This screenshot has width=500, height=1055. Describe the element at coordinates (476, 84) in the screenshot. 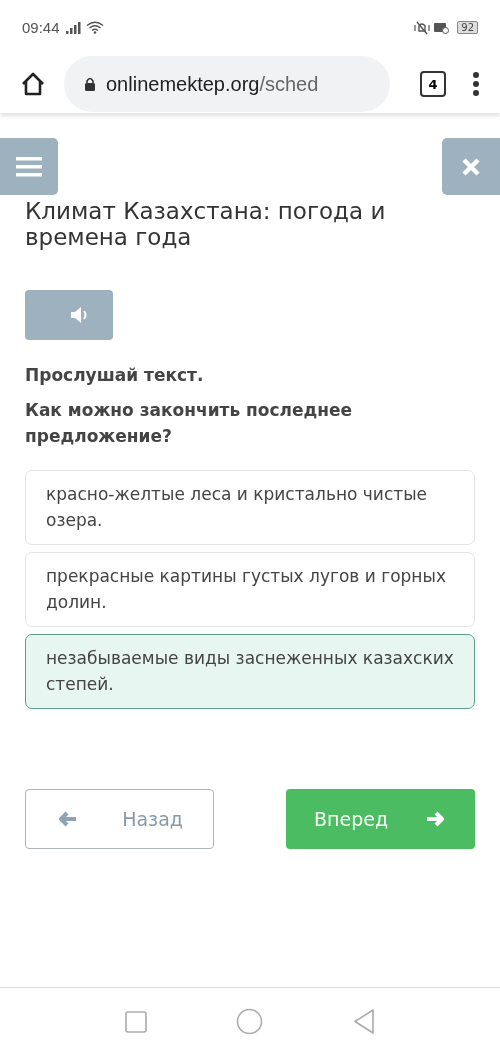

I see `more-icon` at that location.